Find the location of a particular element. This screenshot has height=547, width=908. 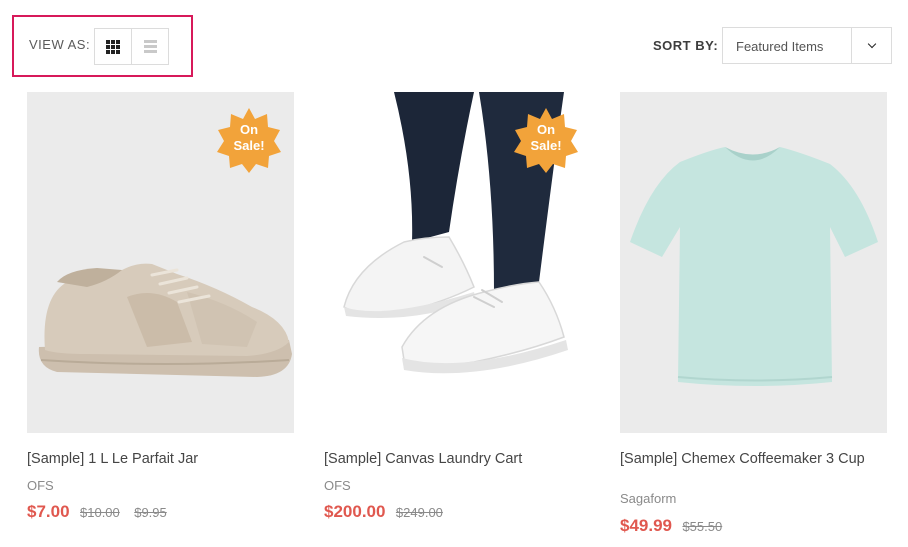

sale-price: $7.00 is located at coordinates (48, 511).